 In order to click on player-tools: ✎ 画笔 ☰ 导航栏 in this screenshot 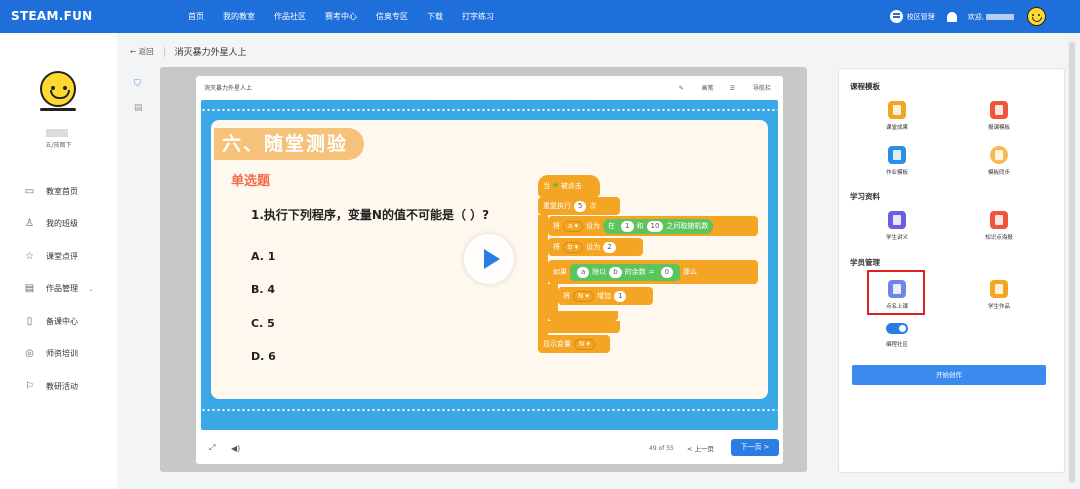, I will do `click(717, 87)`.